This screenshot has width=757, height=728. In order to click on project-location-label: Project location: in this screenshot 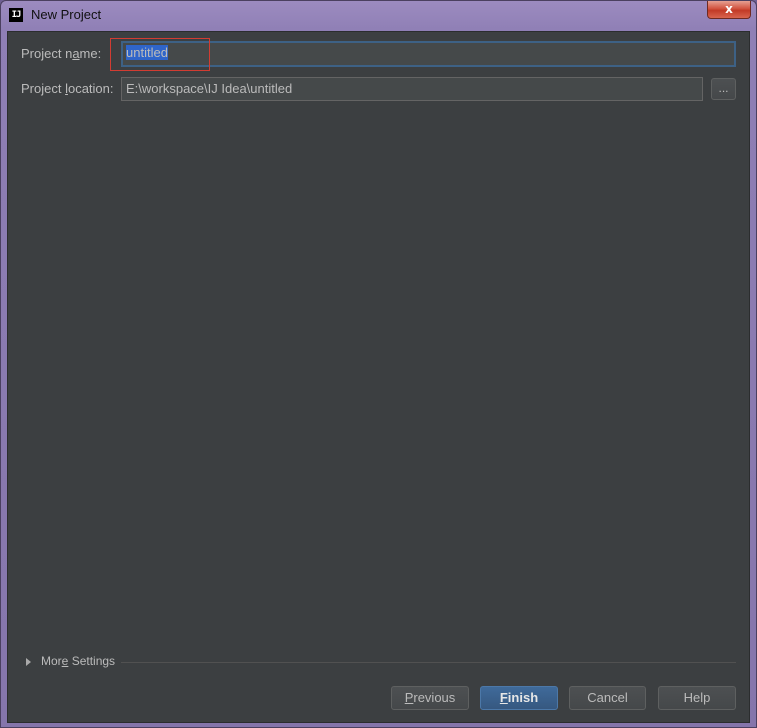, I will do `click(67, 88)`.